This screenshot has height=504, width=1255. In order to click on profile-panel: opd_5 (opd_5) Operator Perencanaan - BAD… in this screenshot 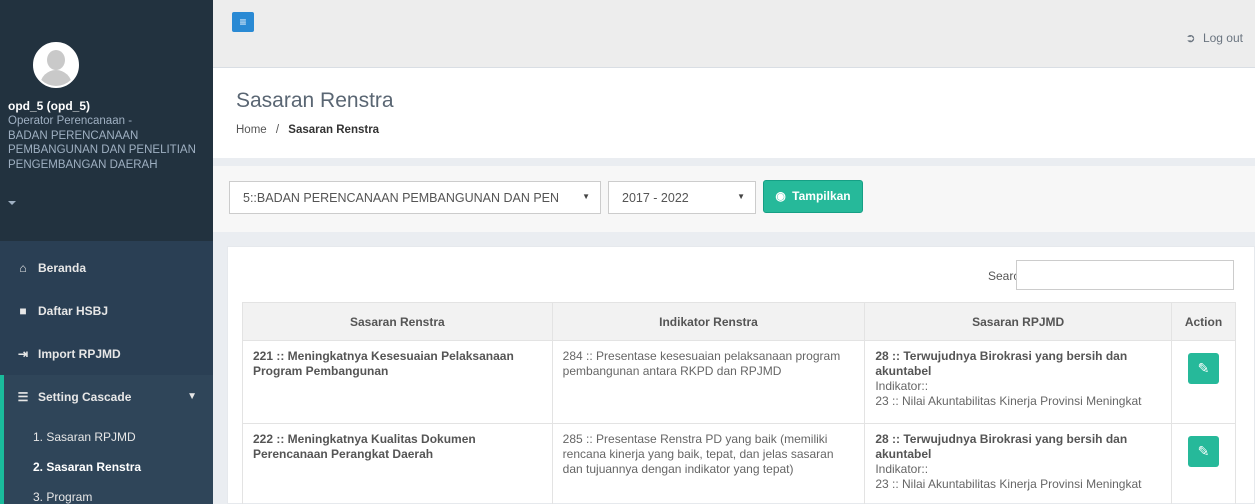, I will do `click(106, 120)`.